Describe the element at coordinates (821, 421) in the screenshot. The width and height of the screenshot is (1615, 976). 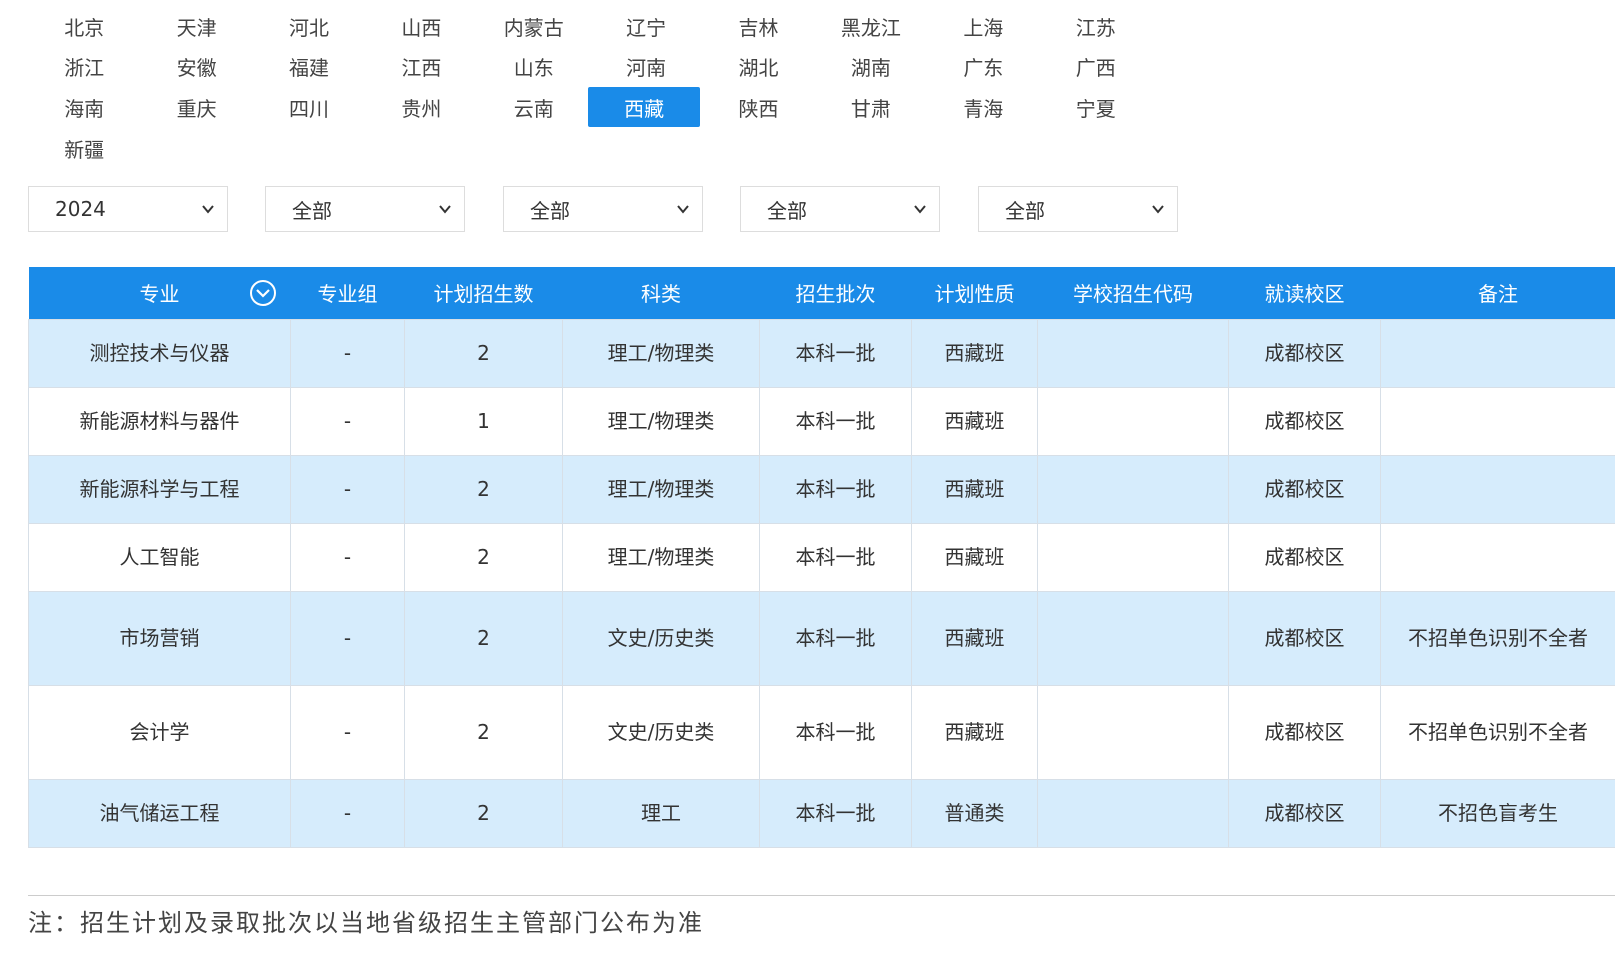
I see `table-row: 新能源材料与器件 - 1 理工/物理类 本科一批 西藏班 成都校区` at that location.